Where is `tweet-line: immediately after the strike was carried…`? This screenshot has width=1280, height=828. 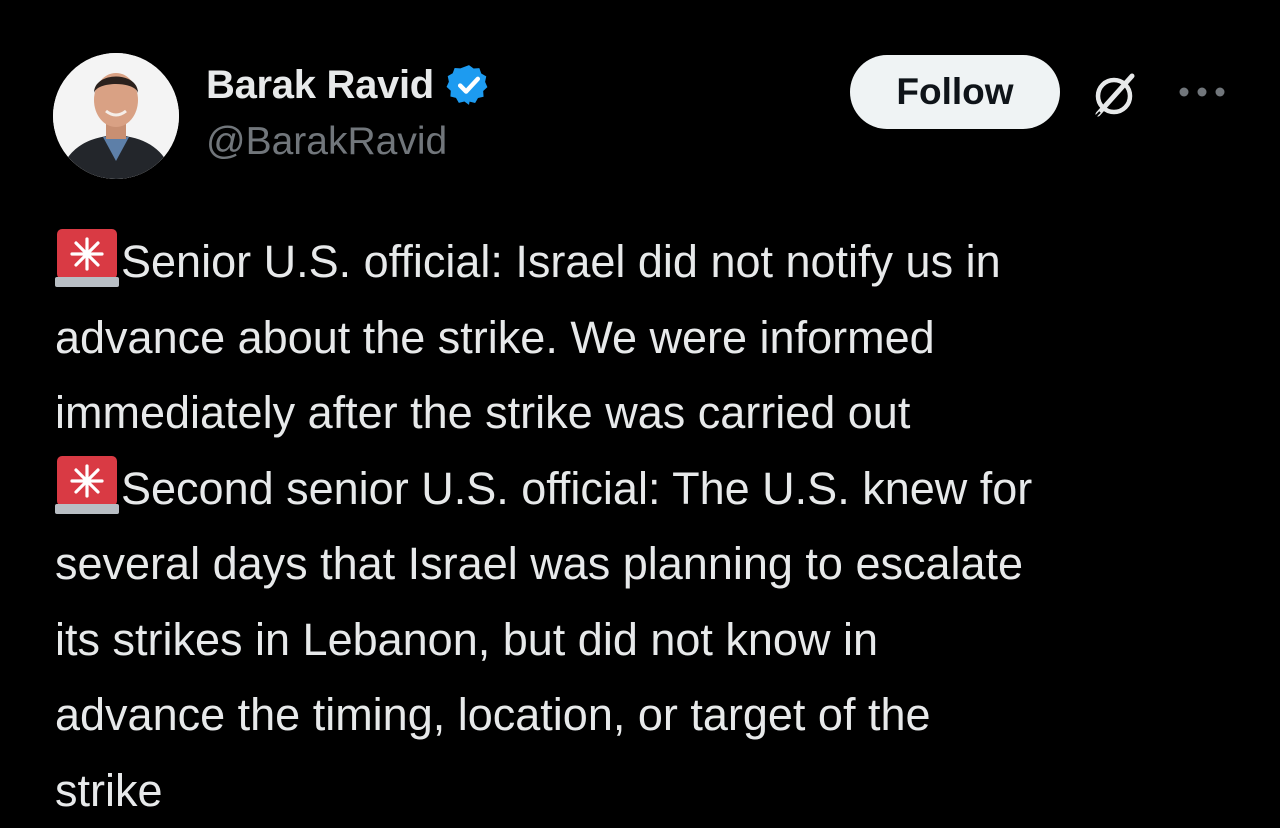 tweet-line: immediately after the strike was carried… is located at coordinates (655, 413).